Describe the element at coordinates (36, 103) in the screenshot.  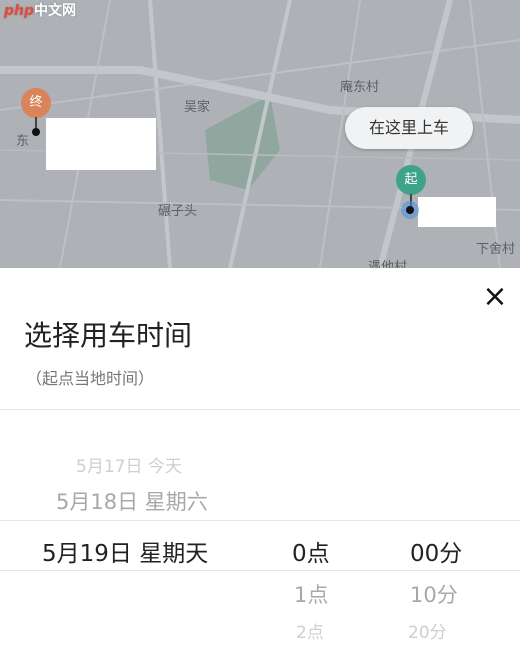
I see `end-marker: 终` at that location.